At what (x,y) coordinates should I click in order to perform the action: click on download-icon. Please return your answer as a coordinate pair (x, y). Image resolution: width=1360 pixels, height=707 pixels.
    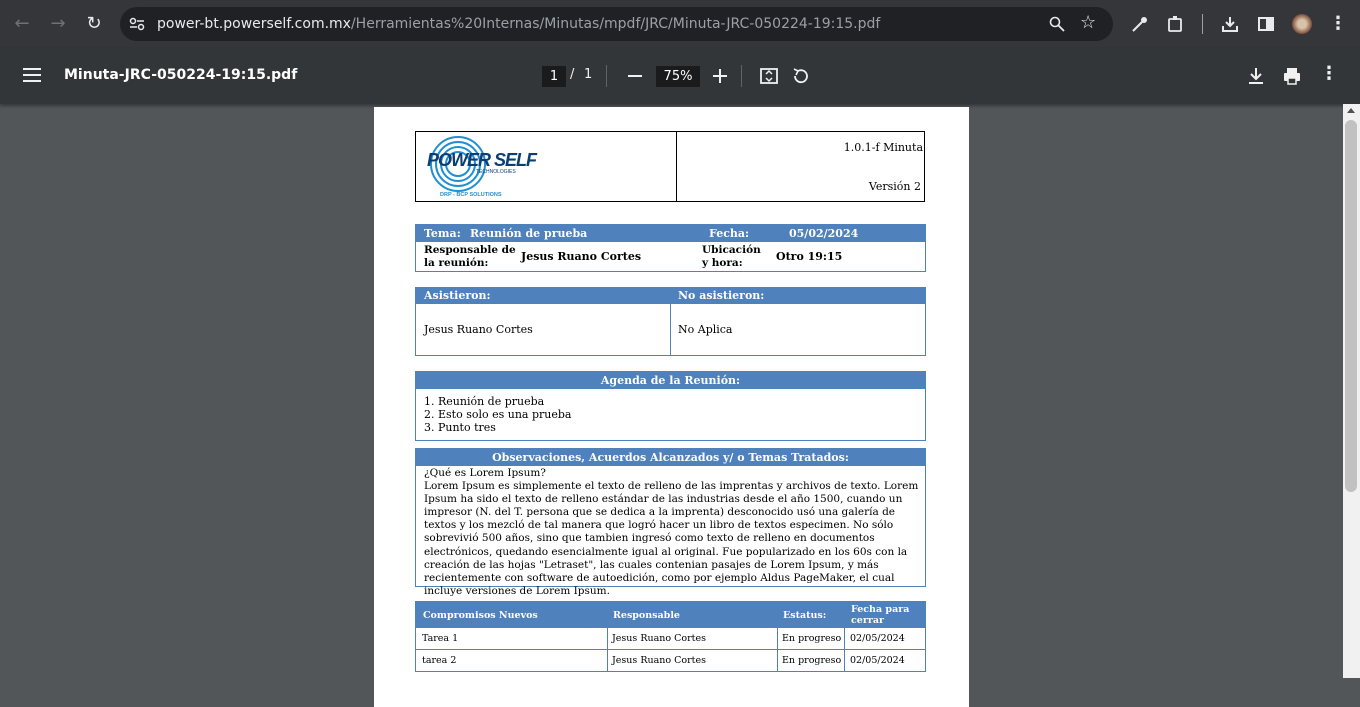
    Looking at the image, I should click on (1256, 76).